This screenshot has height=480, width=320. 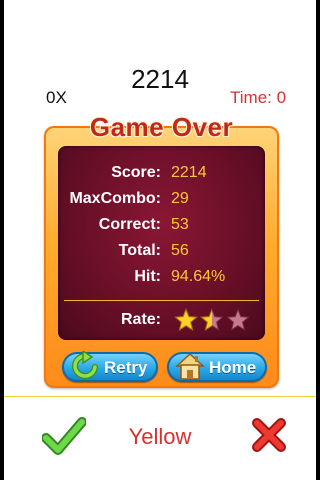 What do you see at coordinates (190, 366) in the screenshot?
I see `home-icon` at bounding box center [190, 366].